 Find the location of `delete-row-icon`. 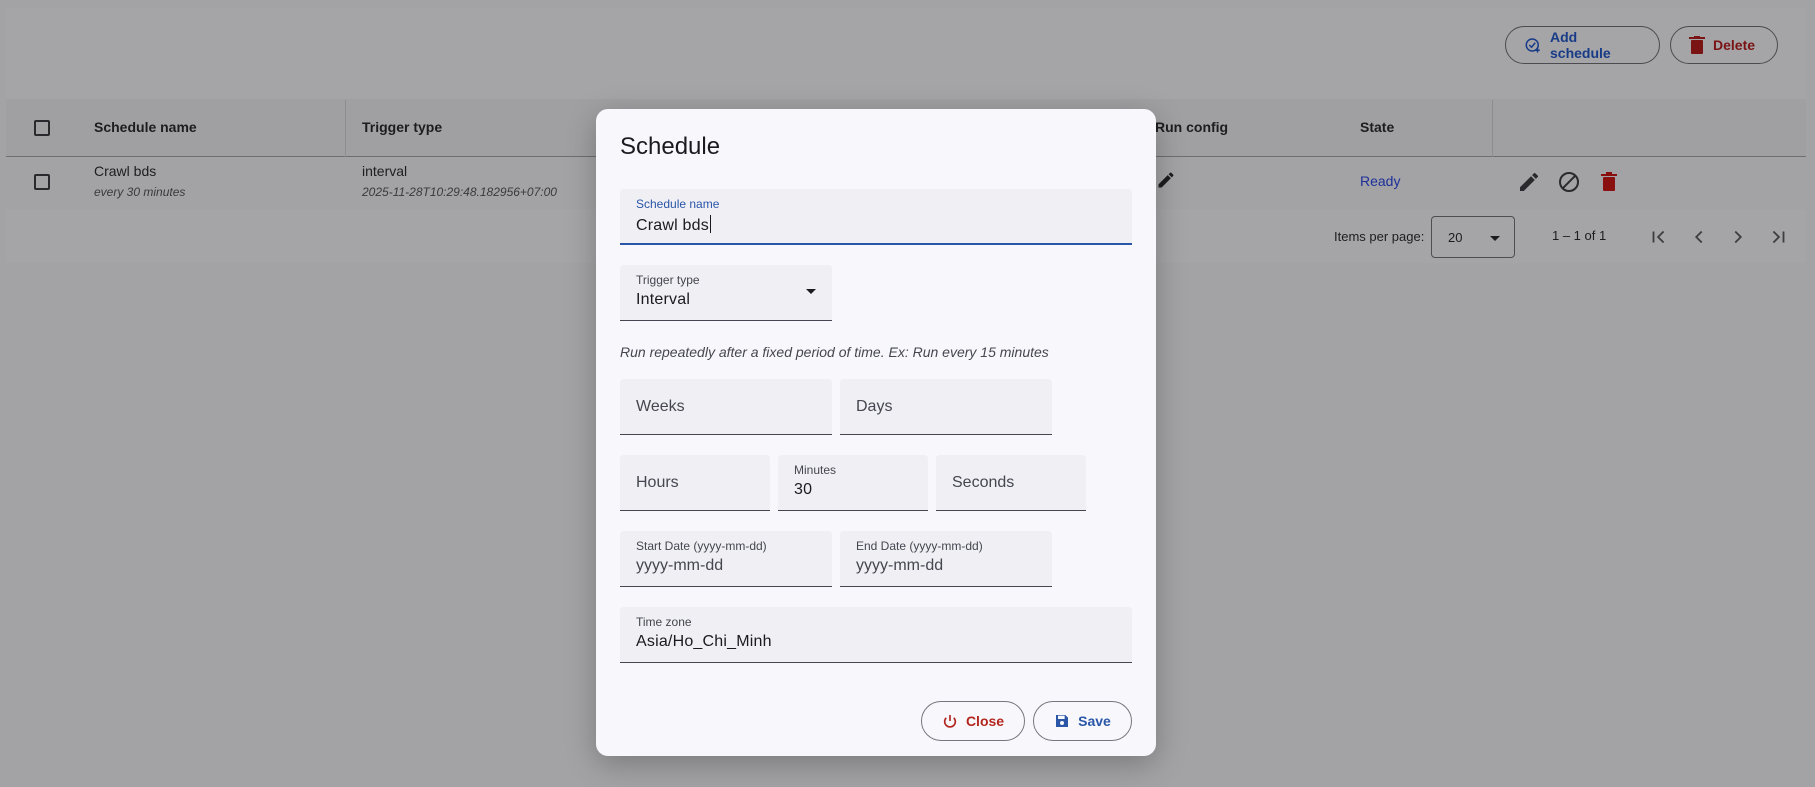

delete-row-icon is located at coordinates (1609, 182).